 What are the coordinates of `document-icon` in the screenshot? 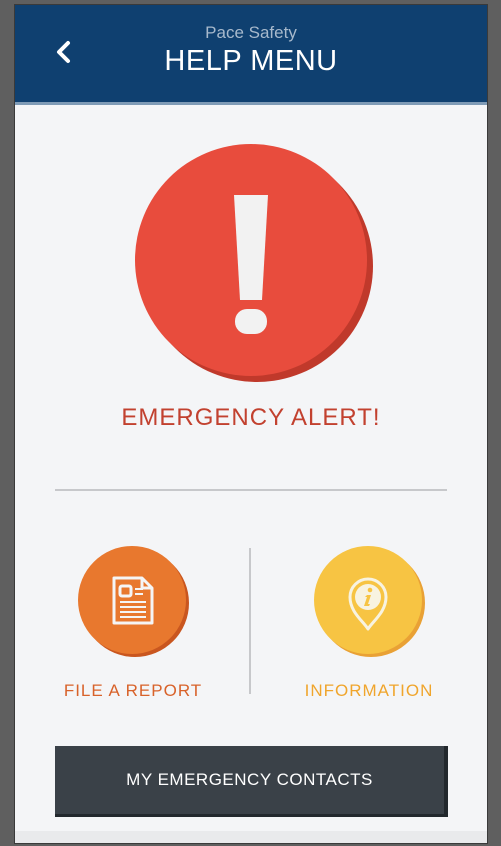 It's located at (133, 601).